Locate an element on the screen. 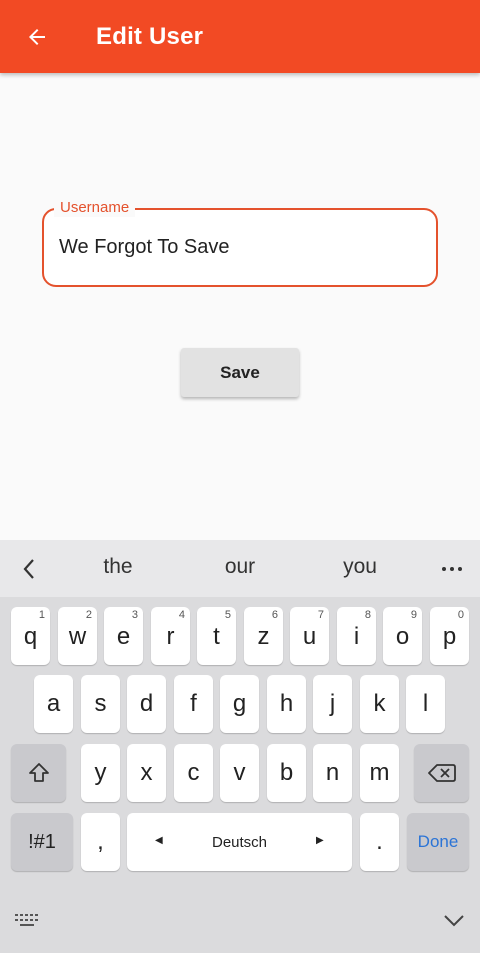 This screenshot has height=953, width=480. key-comma: , is located at coordinates (100, 842).